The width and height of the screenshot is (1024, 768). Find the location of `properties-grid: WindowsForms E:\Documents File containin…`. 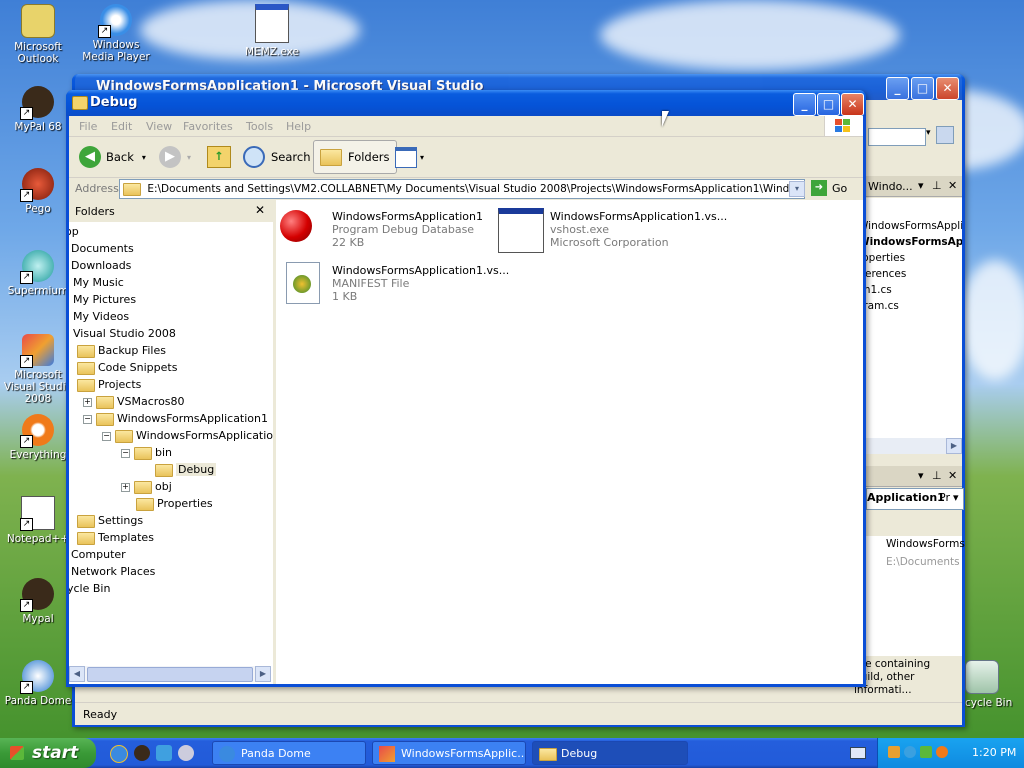

properties-grid: WindowsForms E:\Documents File containin… is located at coordinates (909, 616).